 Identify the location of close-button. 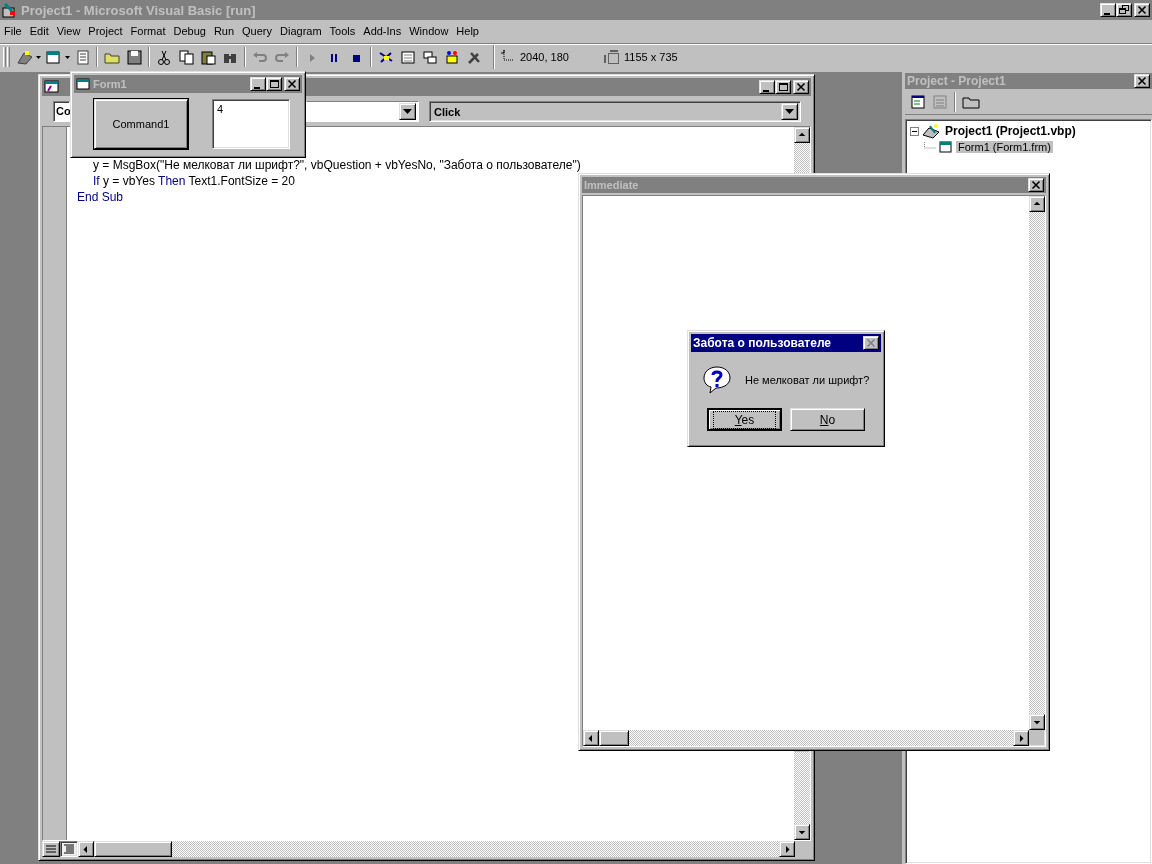
(871, 343).